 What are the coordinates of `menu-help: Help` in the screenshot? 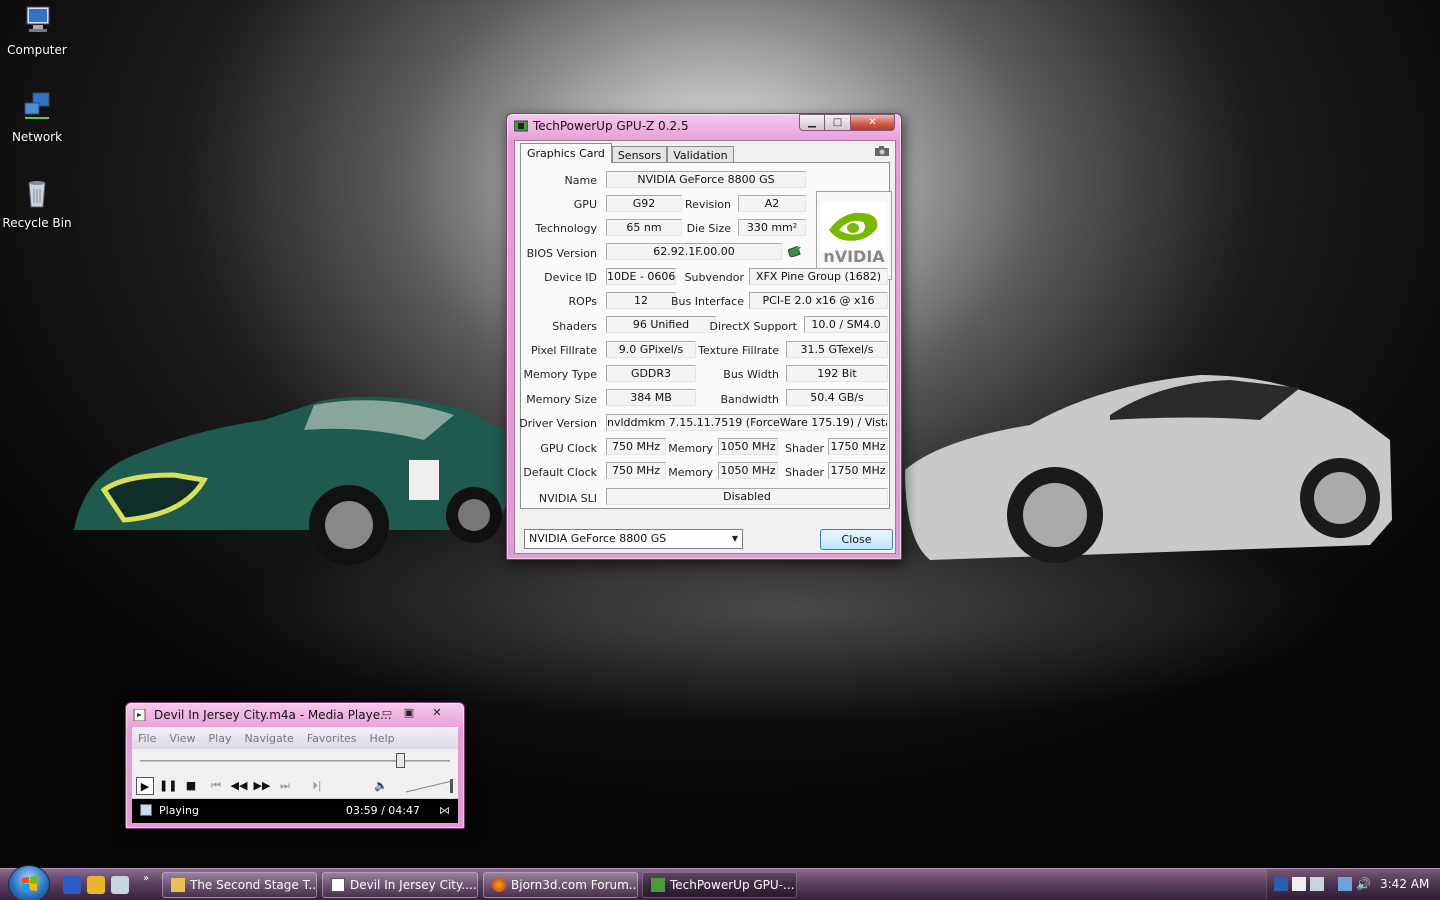 It's located at (382, 738).